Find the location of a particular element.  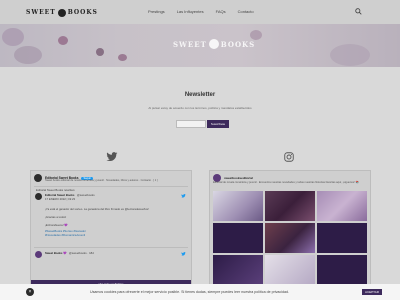

tweet-hashtags: #Novedades #RomanticaJuvenil is located at coordinates (65, 235).